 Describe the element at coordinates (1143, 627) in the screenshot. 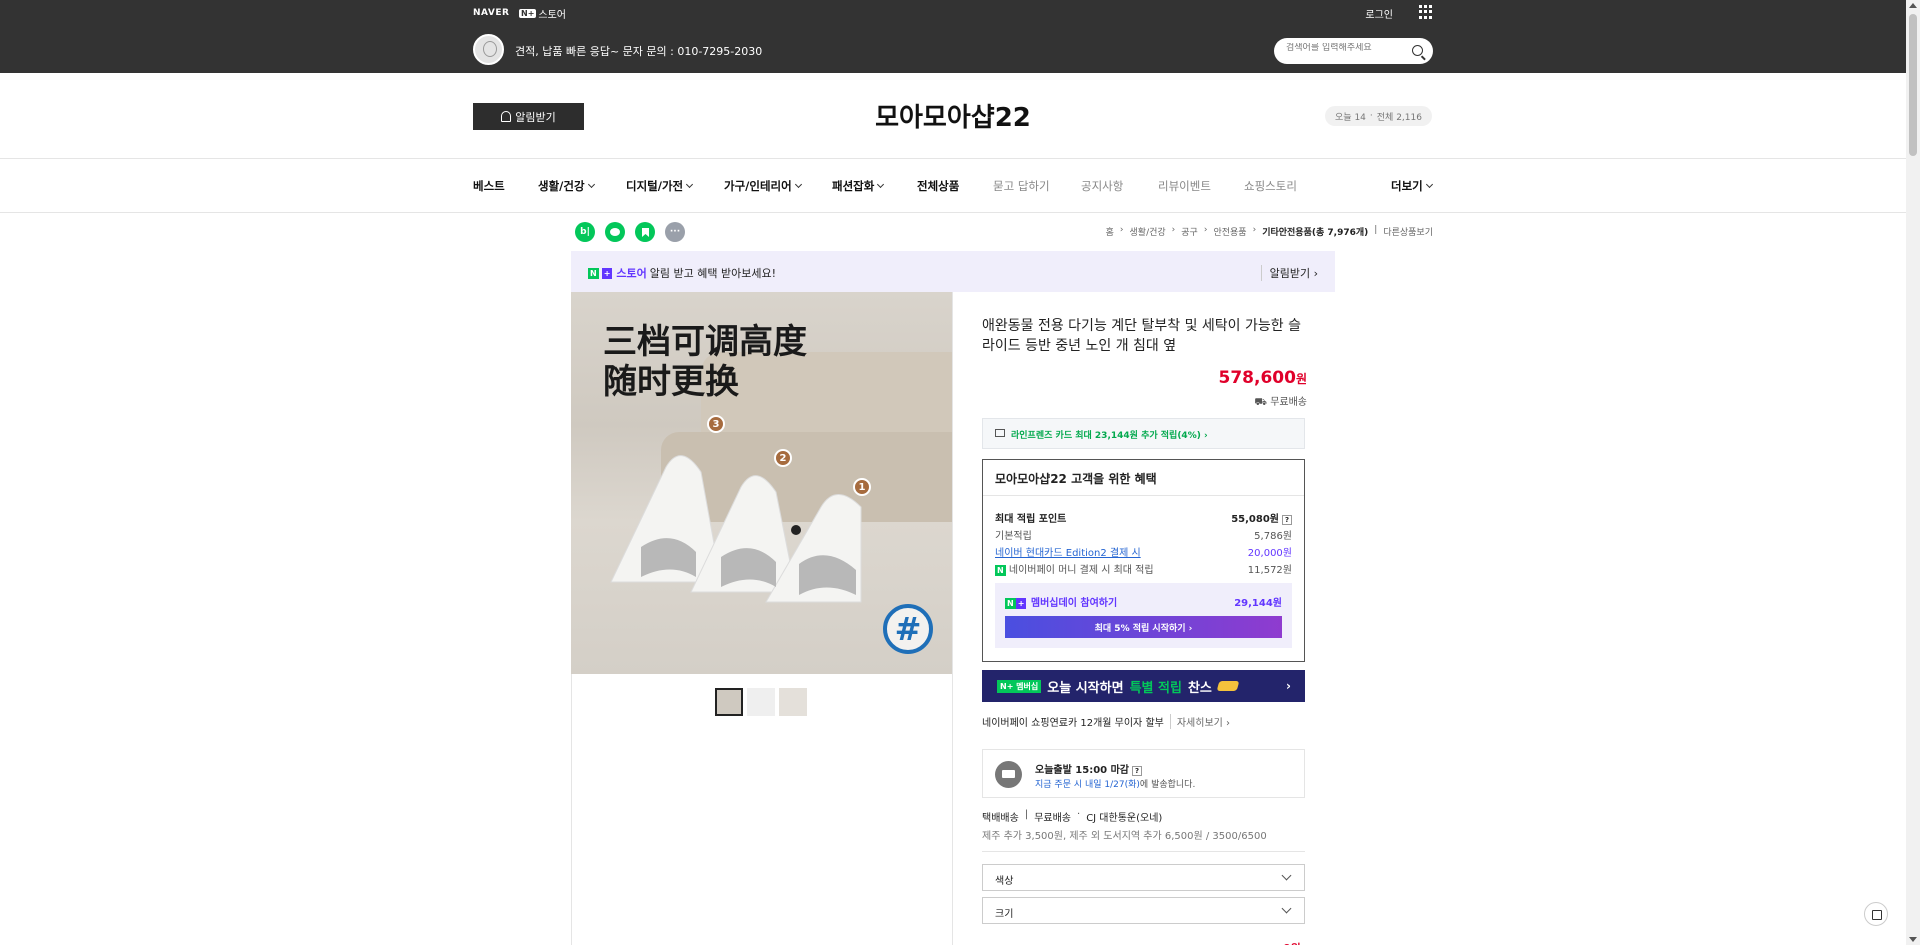

I see `membership-start-button: 최대 5% 적립 시작하기 ›` at that location.